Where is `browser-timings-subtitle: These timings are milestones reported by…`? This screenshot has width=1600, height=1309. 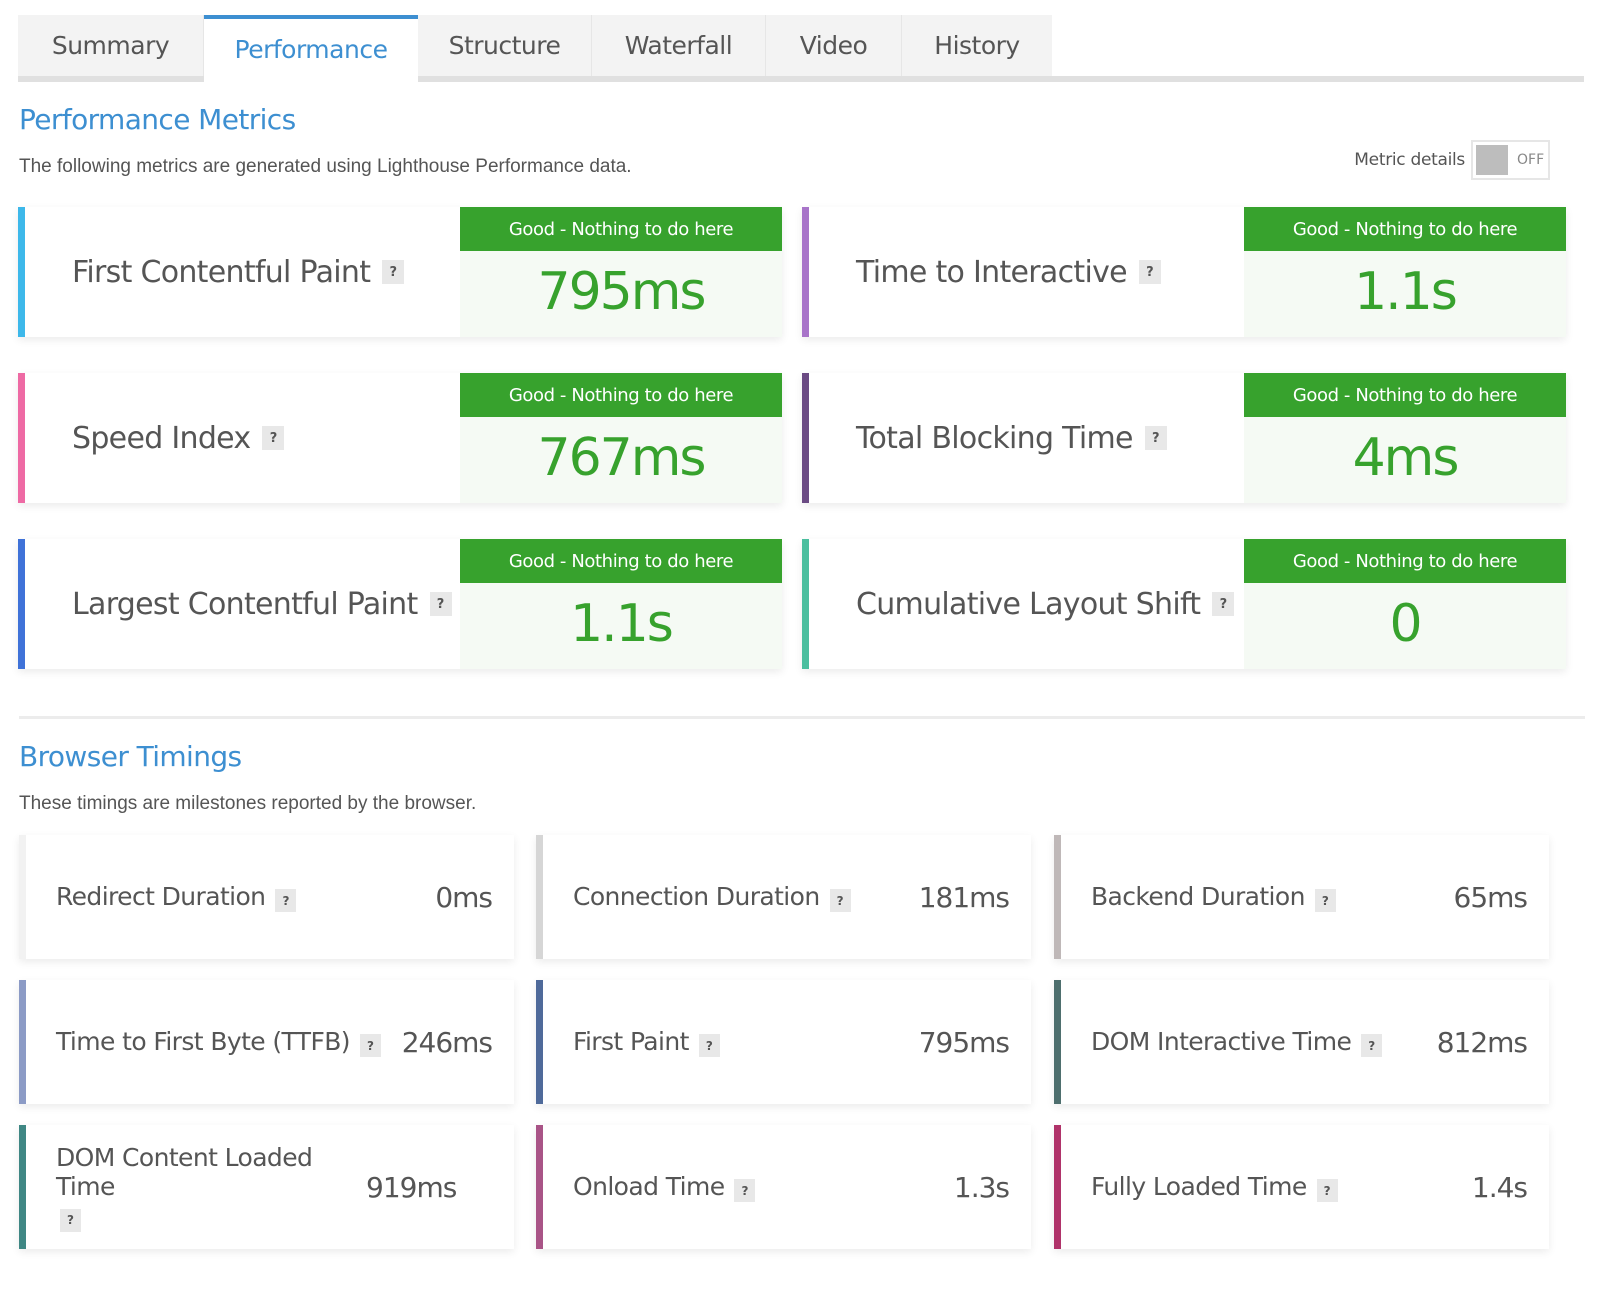
browser-timings-subtitle: These timings are milestones reported by… is located at coordinates (248, 803).